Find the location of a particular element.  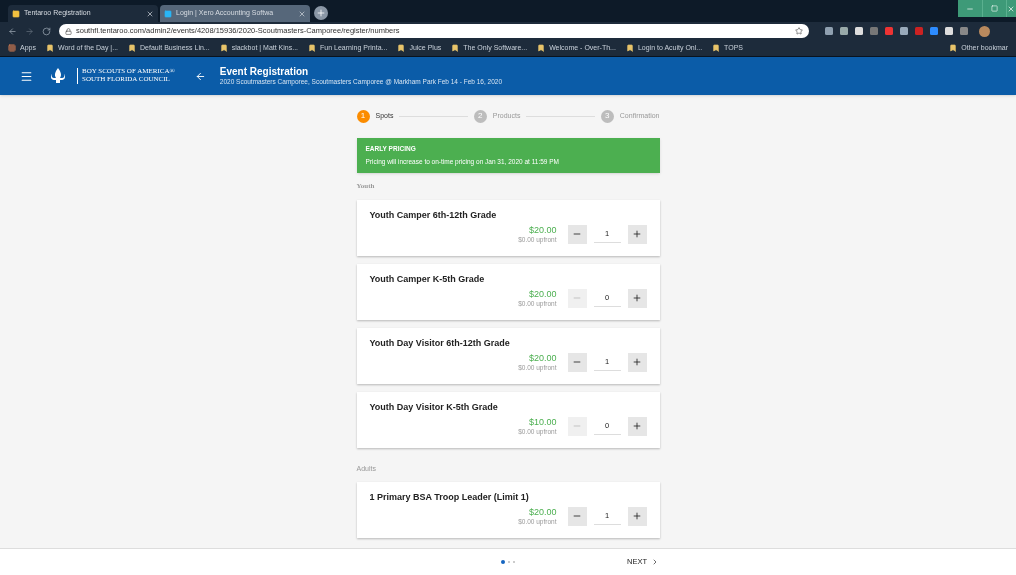

ticket-name: 1 Primary BSA Troop Leader (Limit 1) is located at coordinates (449, 497).